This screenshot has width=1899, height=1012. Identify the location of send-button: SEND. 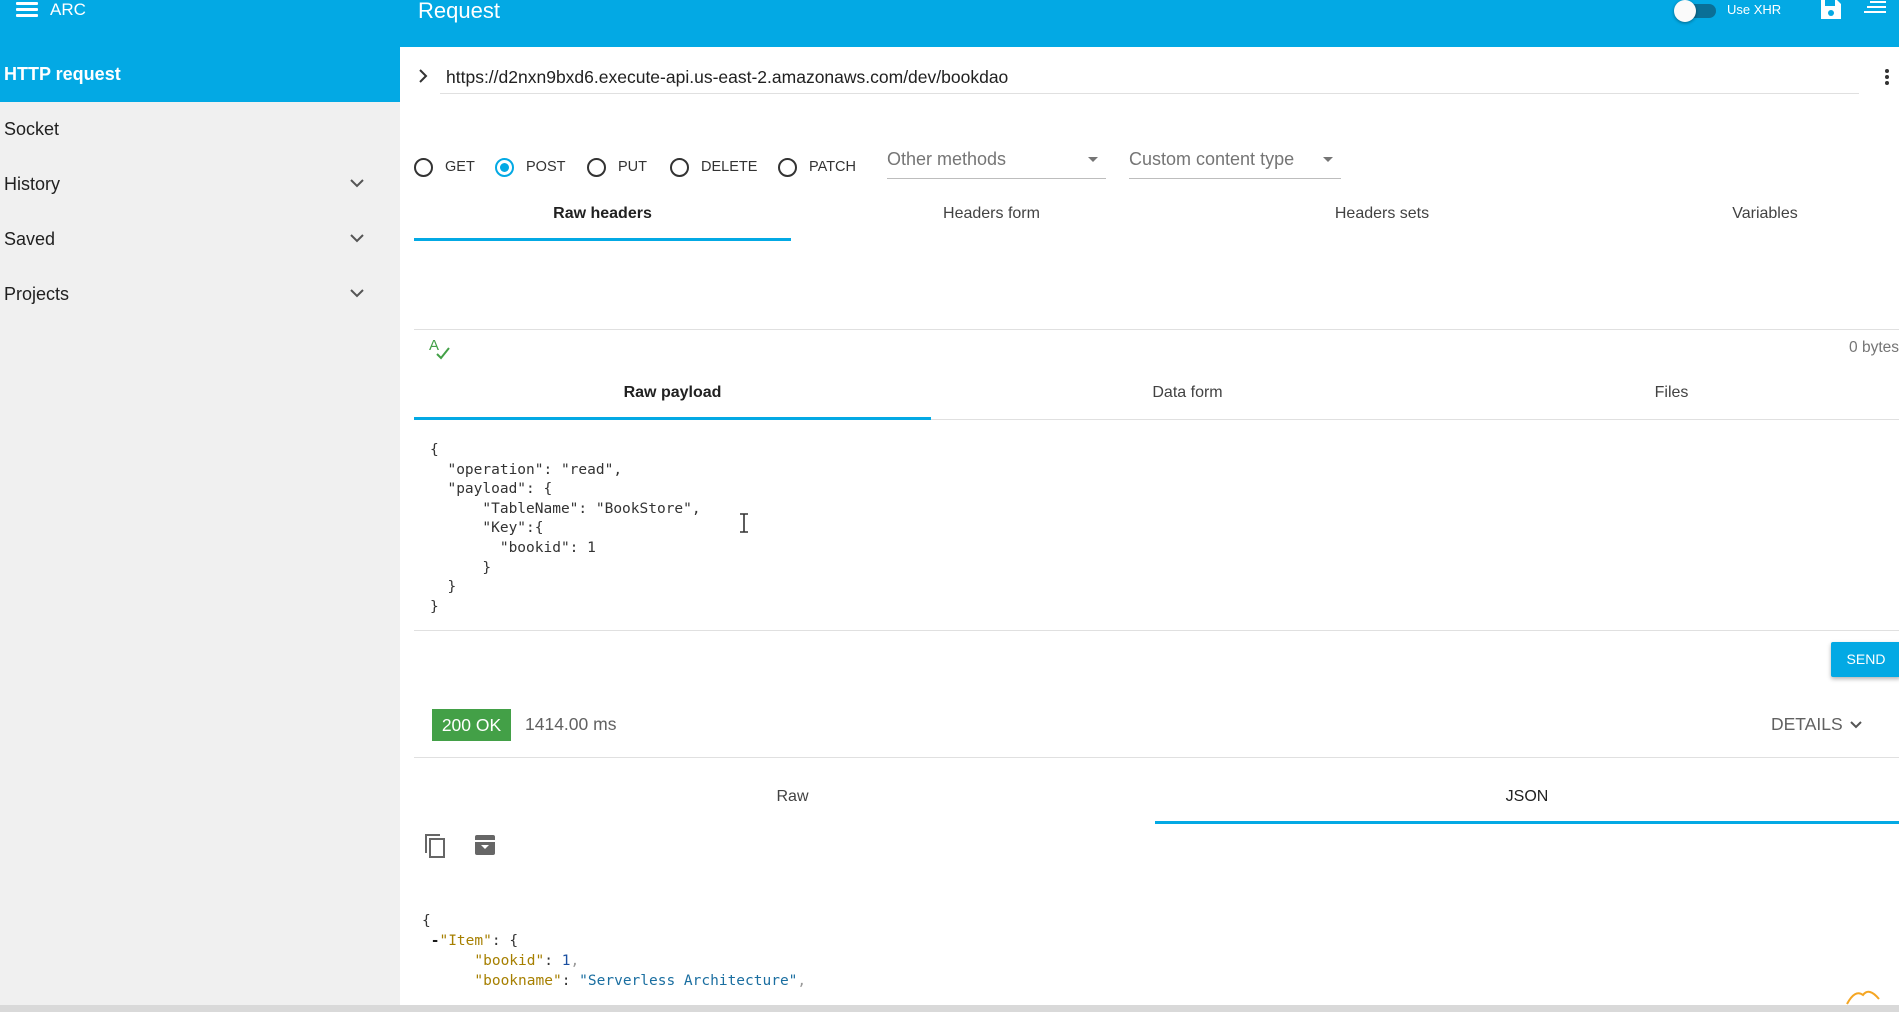
(1865, 659).